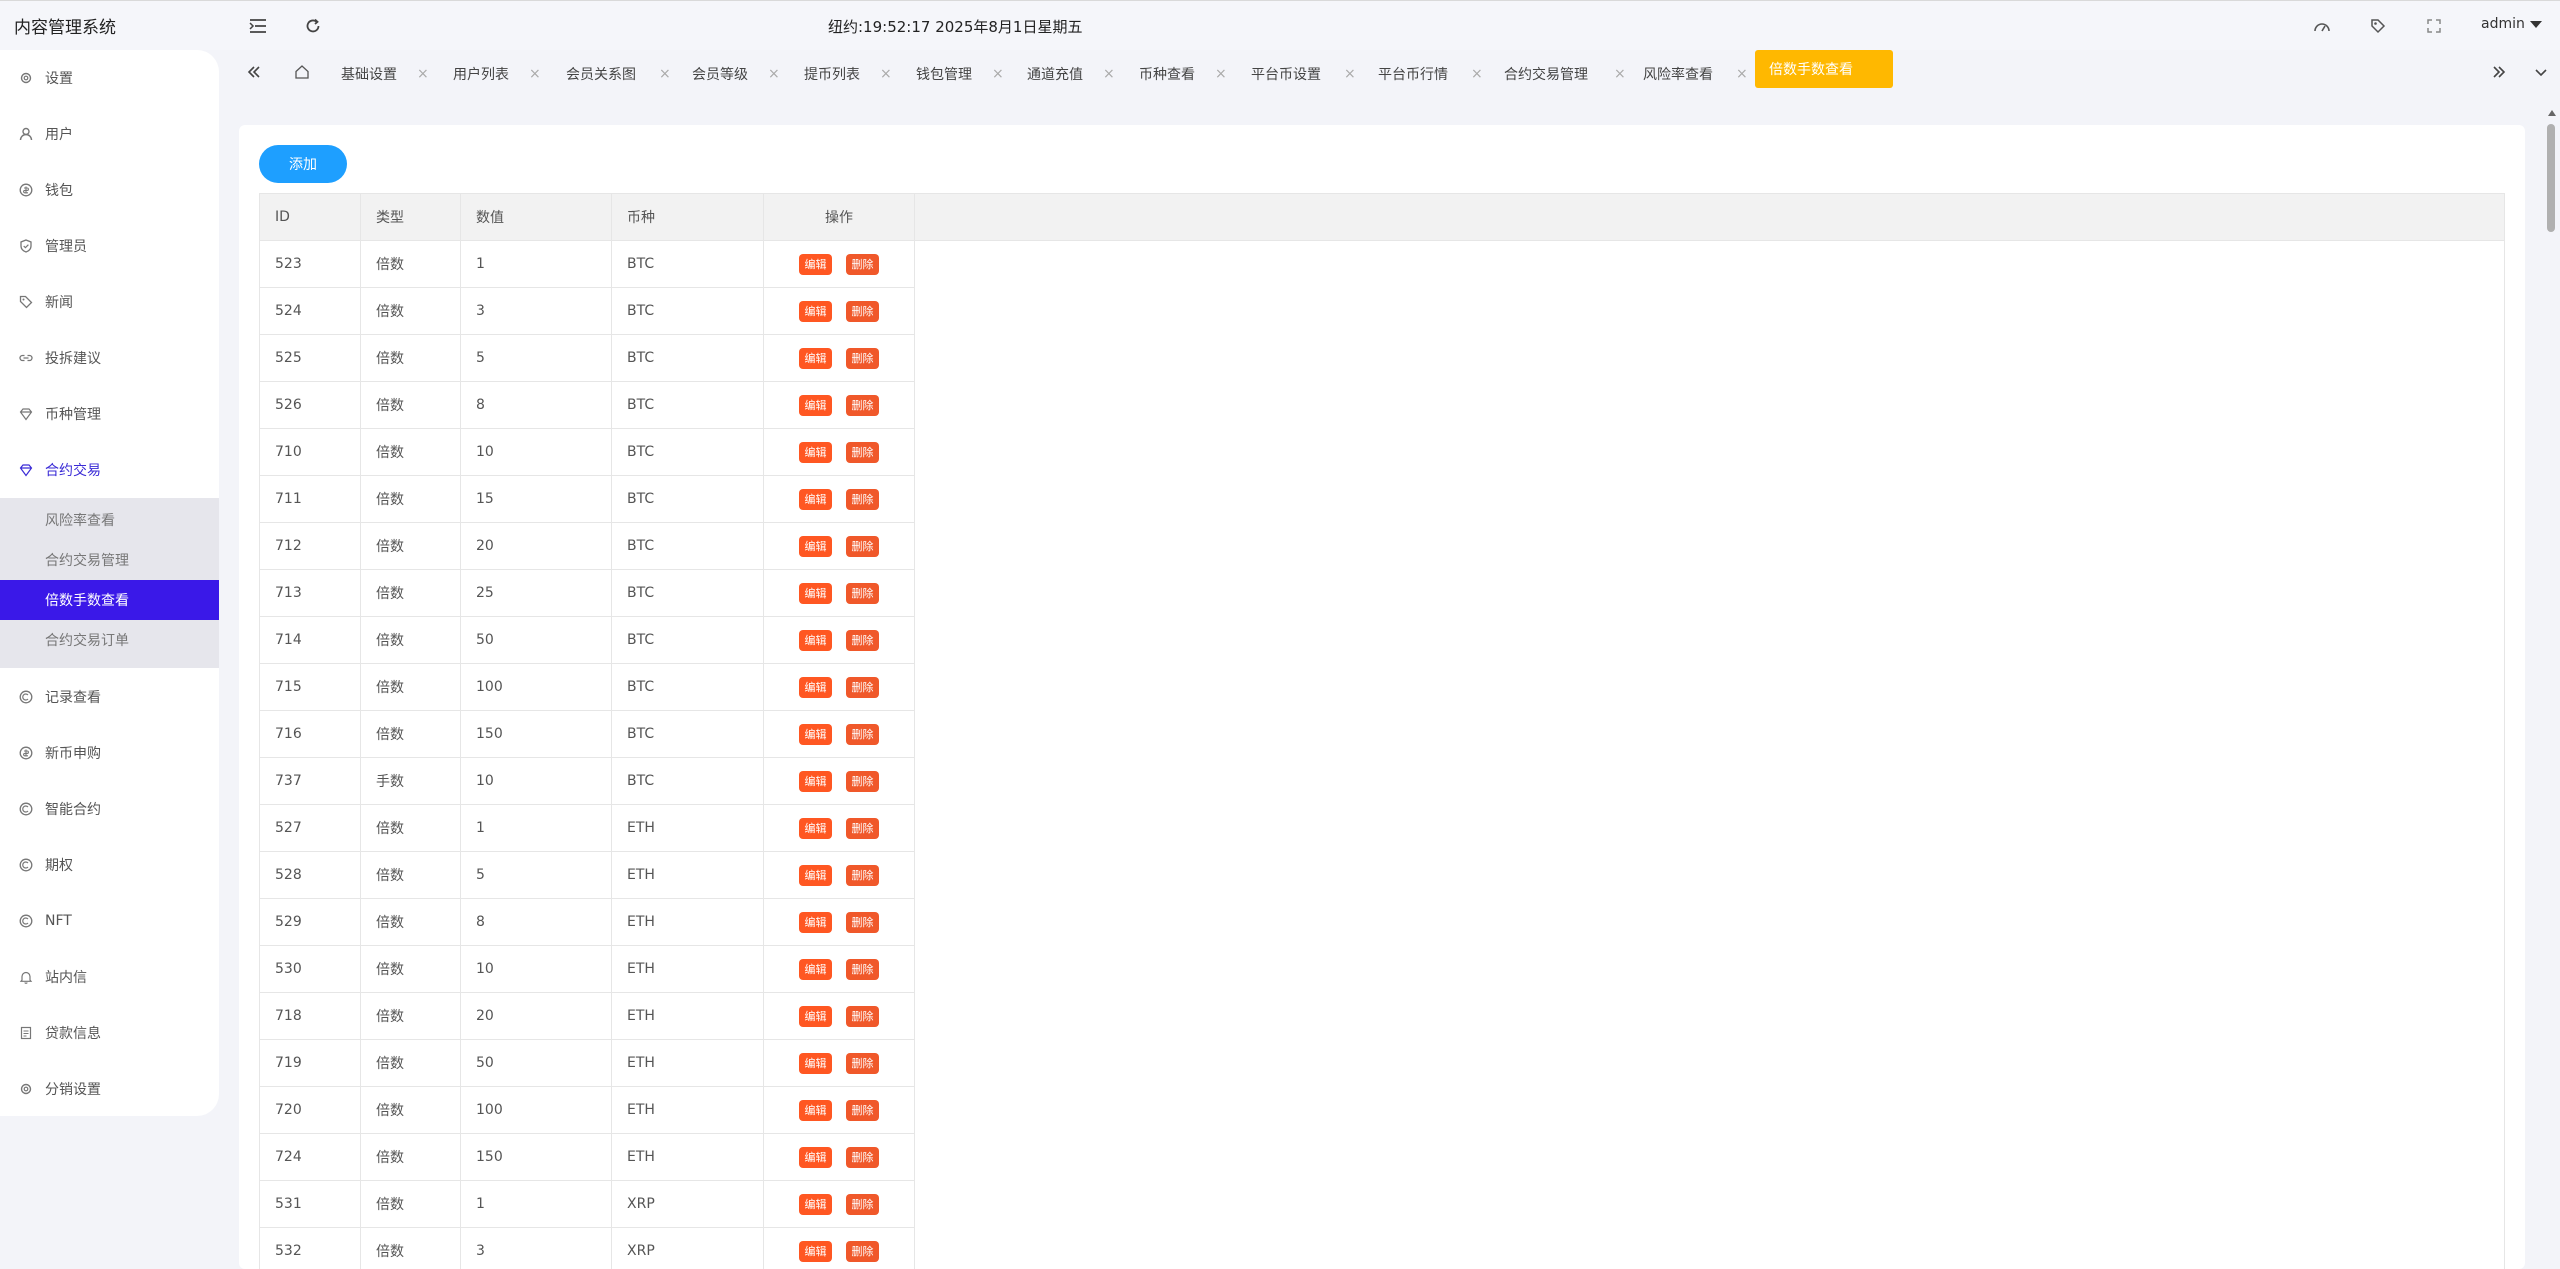 This screenshot has width=2560, height=1269. I want to click on sidebar-item-records: 记录查看, so click(109, 697).